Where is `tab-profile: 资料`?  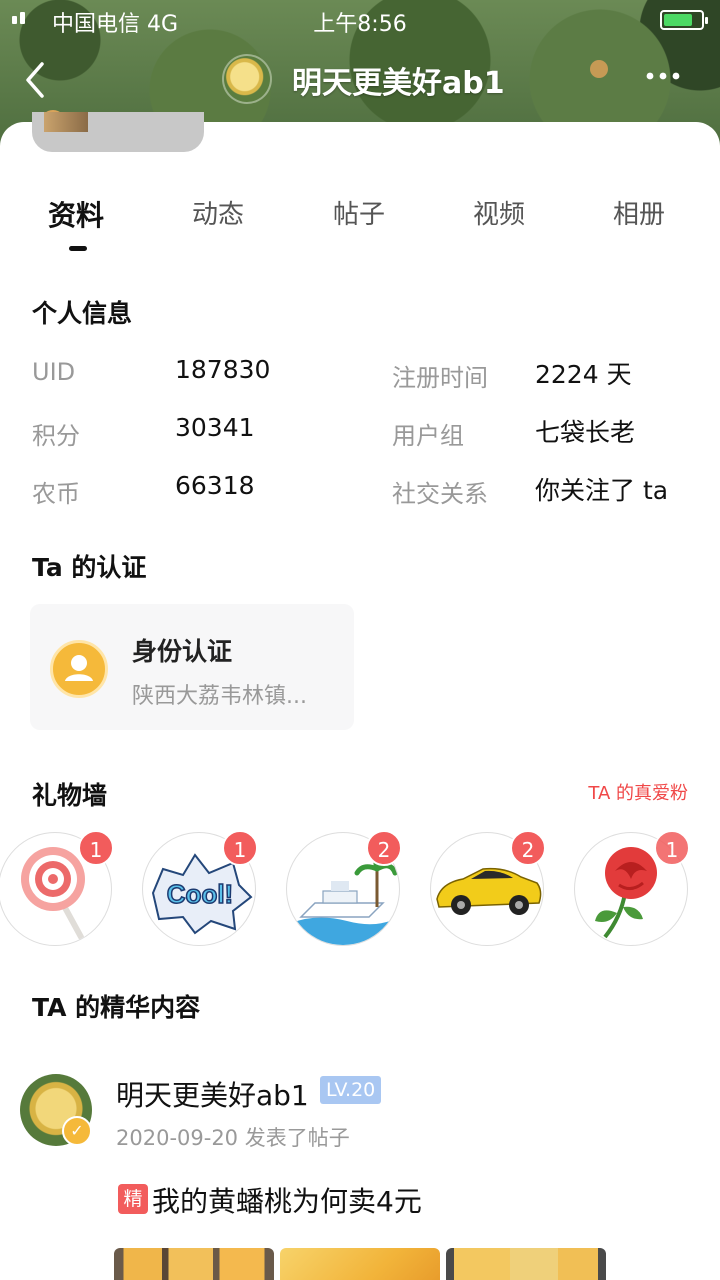 tab-profile: 资料 is located at coordinates (76, 214).